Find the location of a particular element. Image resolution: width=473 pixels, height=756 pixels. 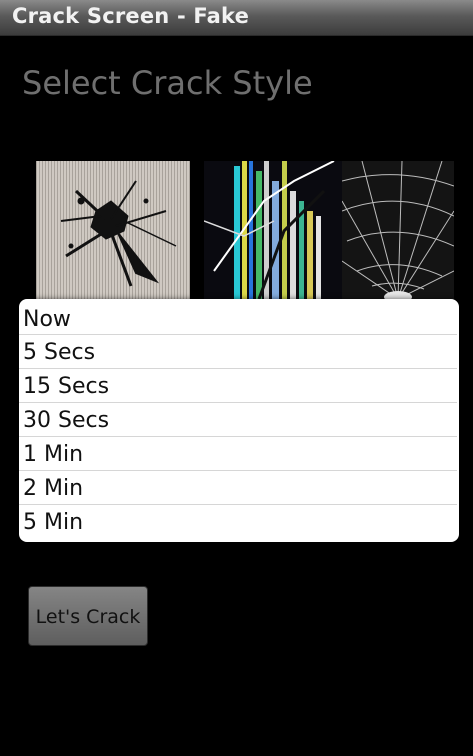

cracked-screen-thumbnail-colorful-lines-icon is located at coordinates (273, 230).